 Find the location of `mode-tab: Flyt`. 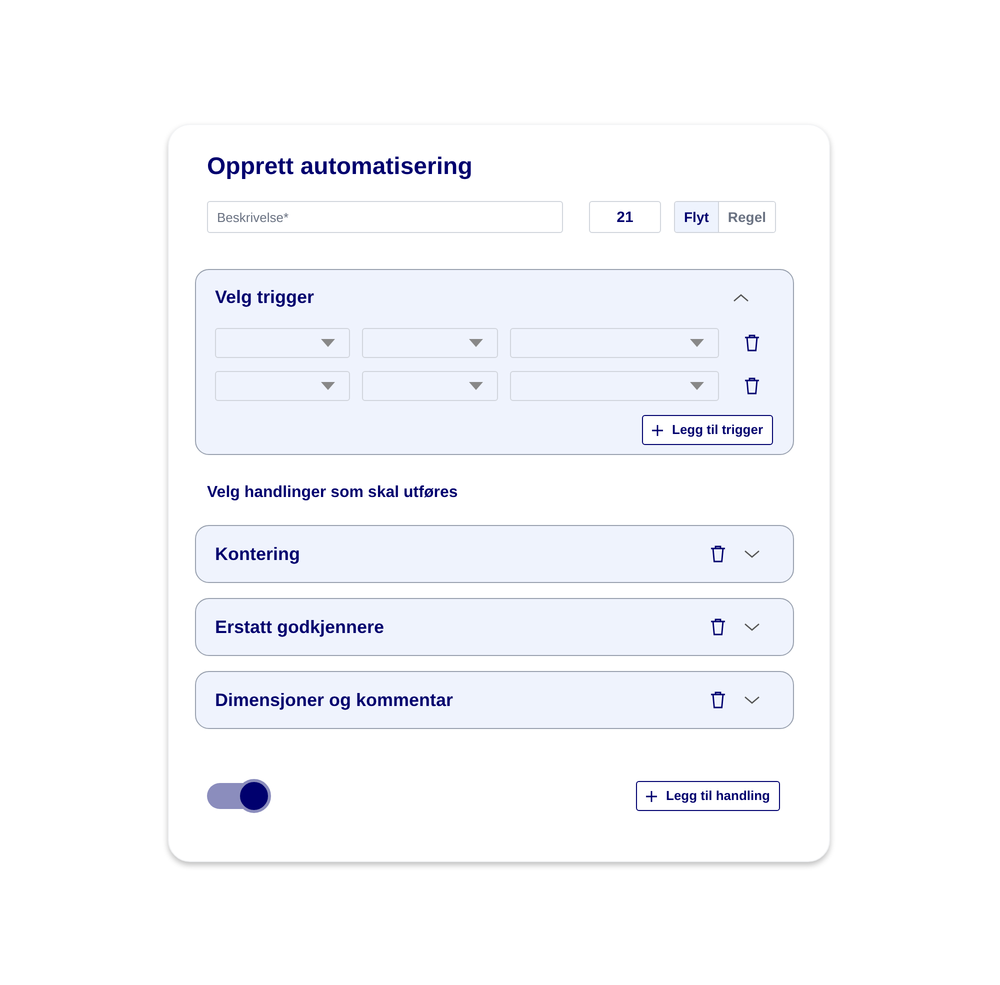

mode-tab: Flyt is located at coordinates (696, 217).